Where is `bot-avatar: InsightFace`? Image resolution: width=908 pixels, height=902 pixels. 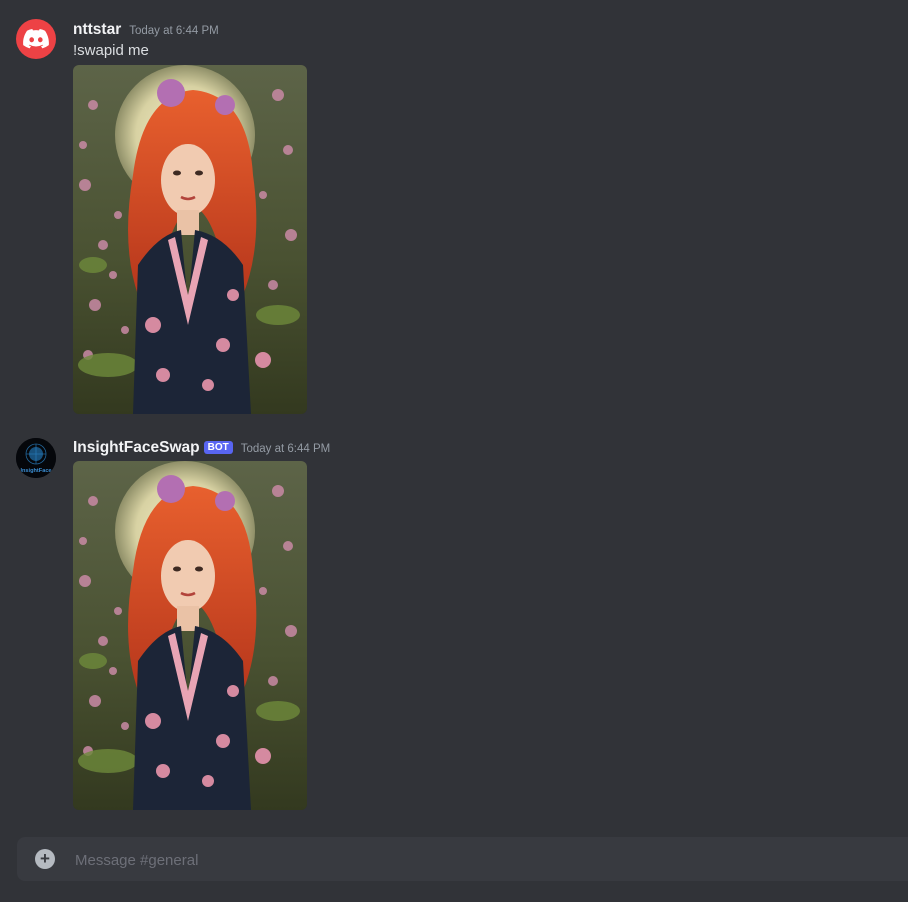
bot-avatar: InsightFace is located at coordinates (36, 458).